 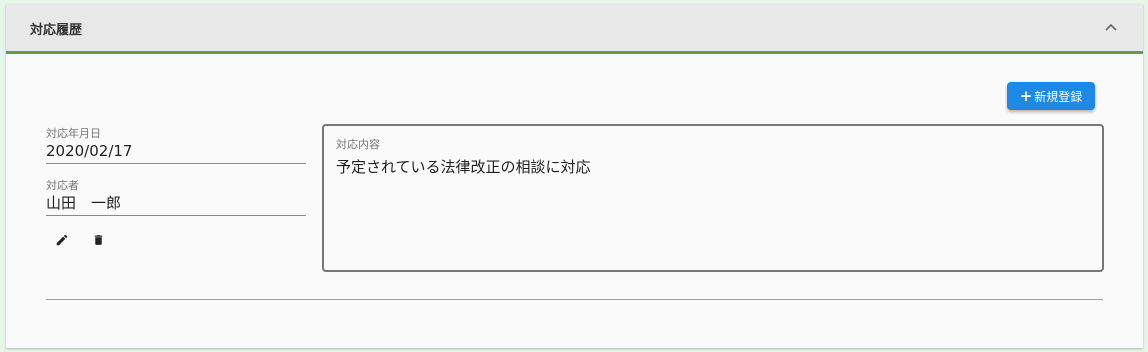 I want to click on person-label: 対応者, so click(x=62, y=185).